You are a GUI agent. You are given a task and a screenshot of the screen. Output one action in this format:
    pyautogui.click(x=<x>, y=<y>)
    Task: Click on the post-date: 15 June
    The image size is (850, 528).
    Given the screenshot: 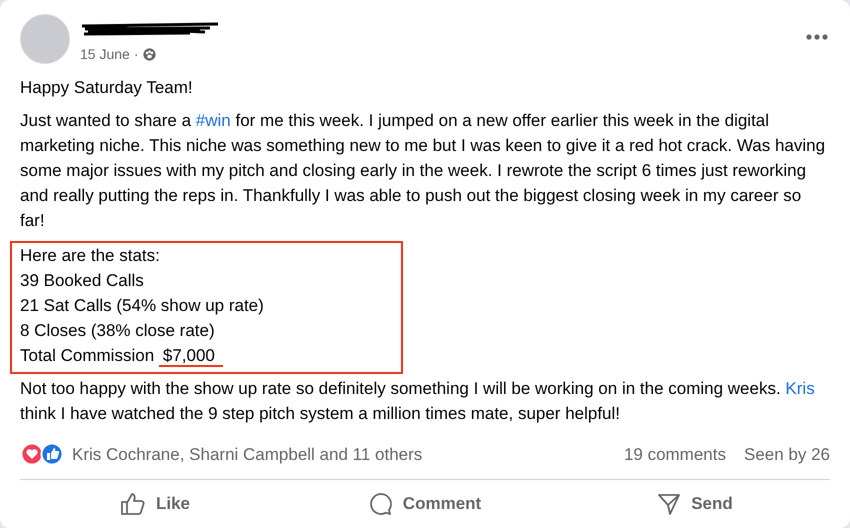 What is the action you would take?
    pyautogui.click(x=105, y=54)
    